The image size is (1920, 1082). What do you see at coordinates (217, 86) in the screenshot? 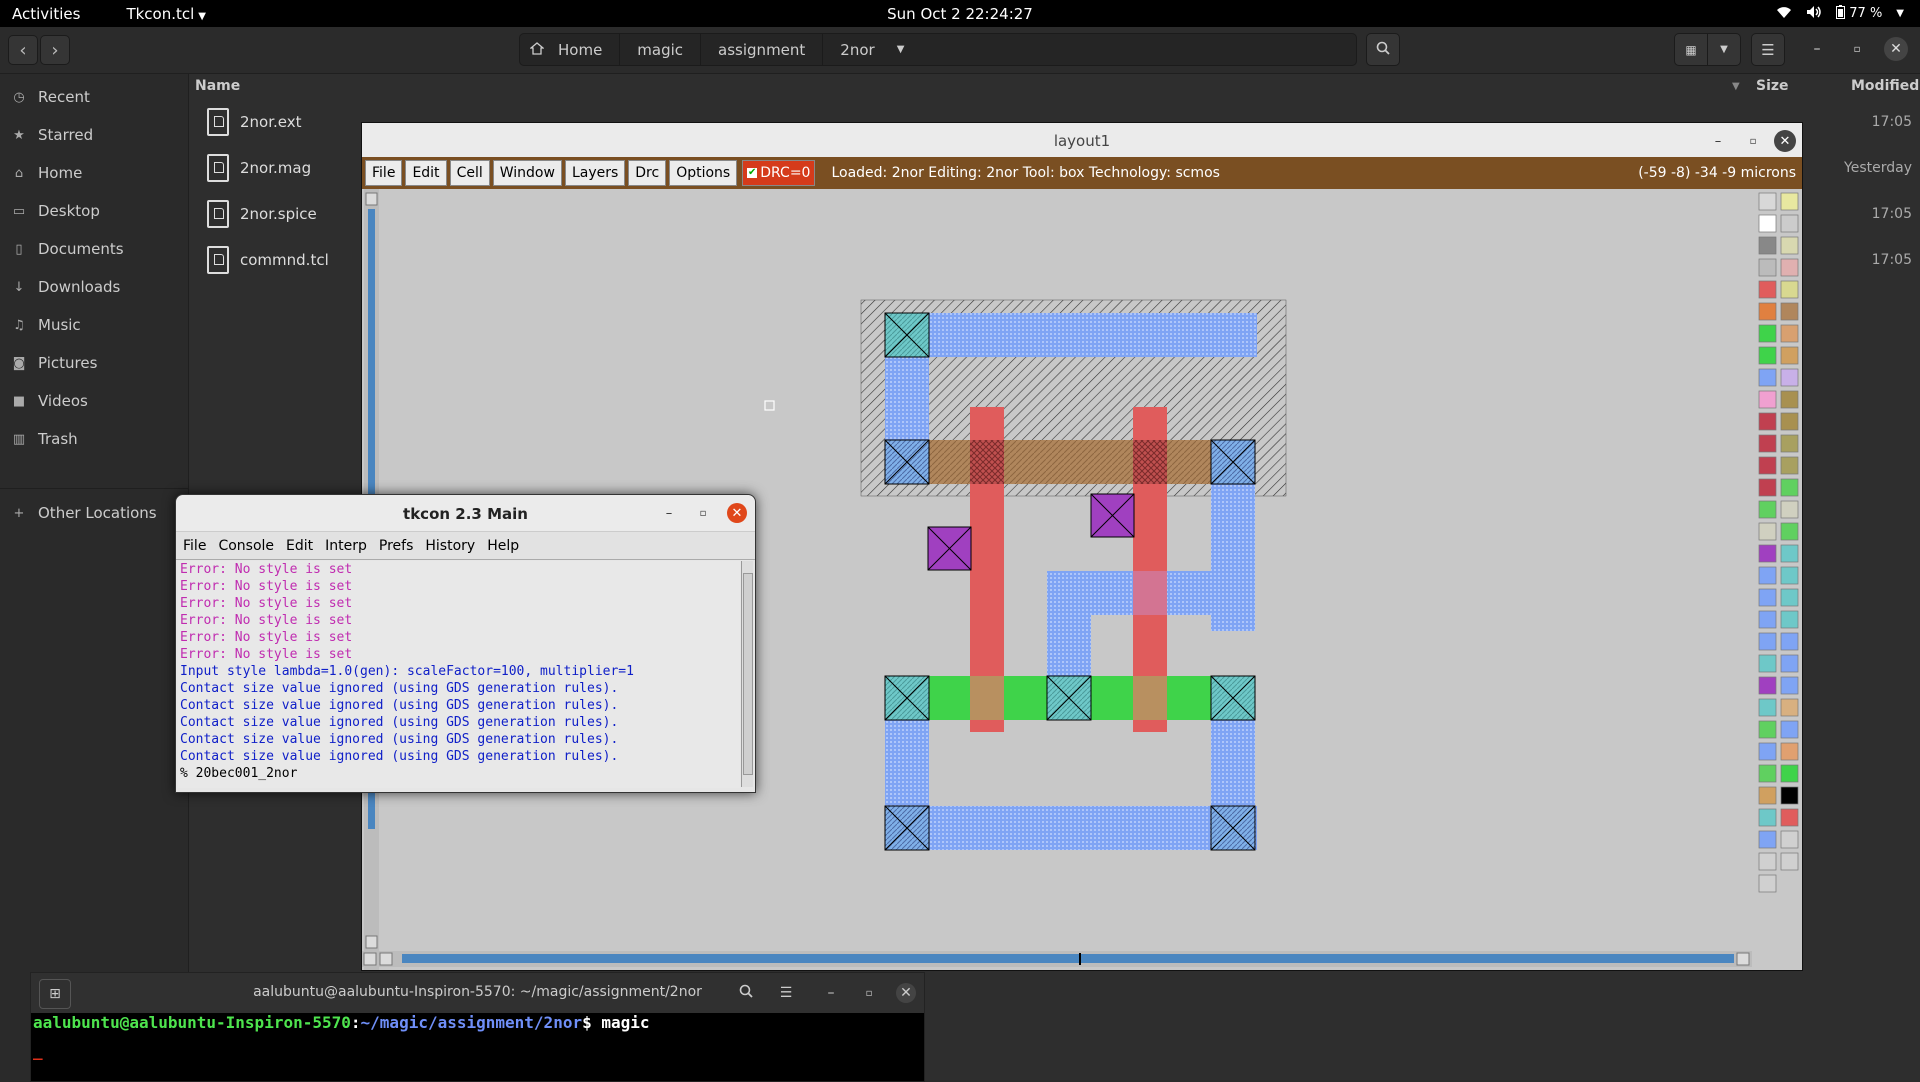
I see `column-header-name: Name` at bounding box center [217, 86].